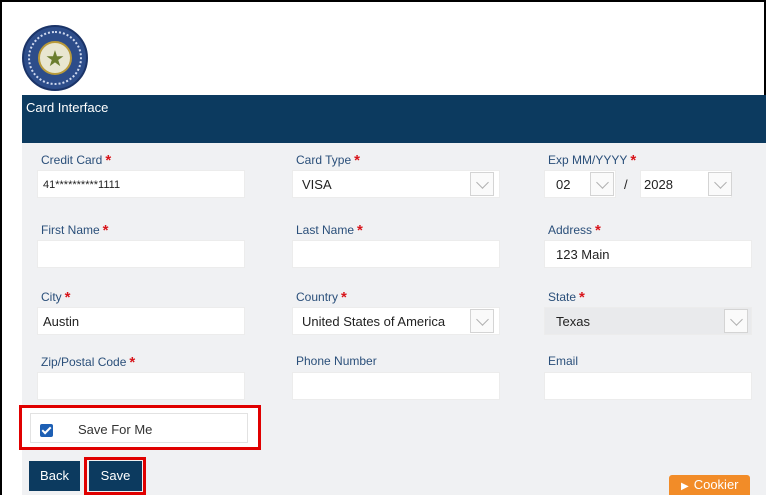  Describe the element at coordinates (583, 254) in the screenshot. I see `address-value: 123 Main` at that location.